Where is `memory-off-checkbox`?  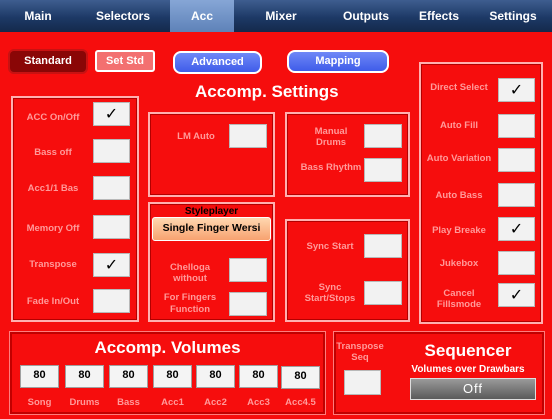
memory-off-checkbox is located at coordinates (111, 227).